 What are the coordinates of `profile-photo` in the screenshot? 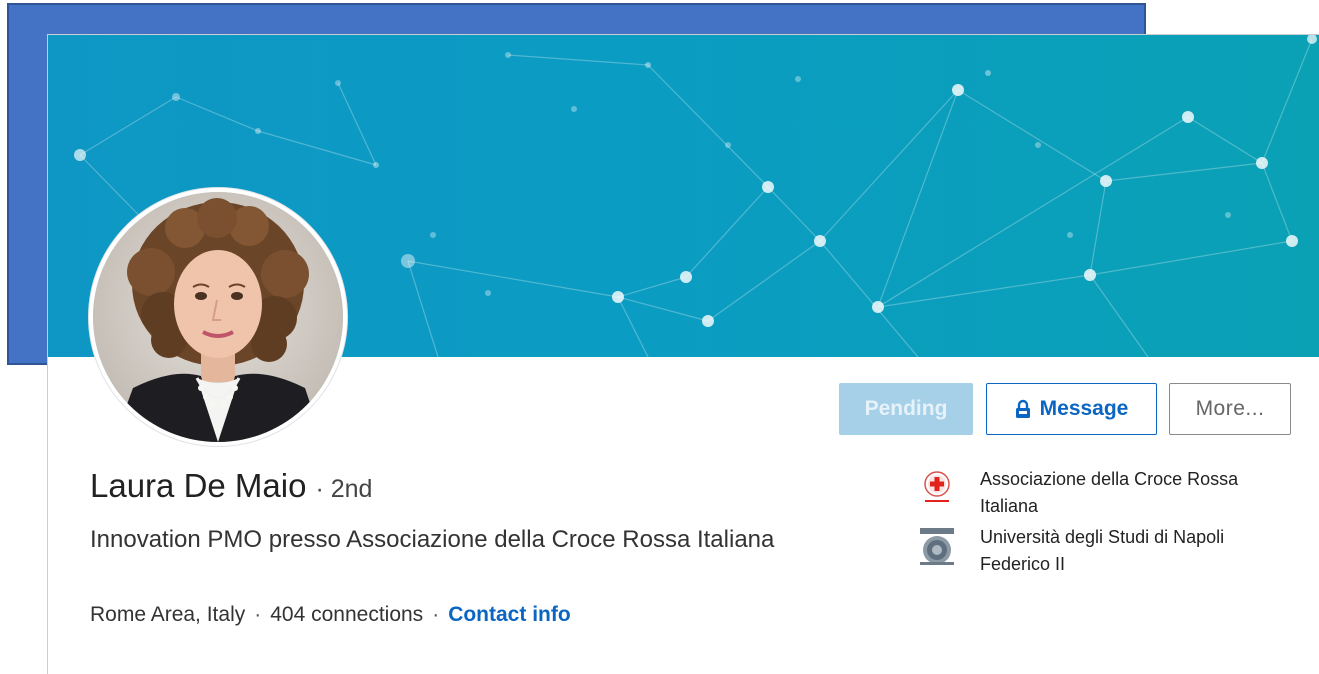 It's located at (218, 317).